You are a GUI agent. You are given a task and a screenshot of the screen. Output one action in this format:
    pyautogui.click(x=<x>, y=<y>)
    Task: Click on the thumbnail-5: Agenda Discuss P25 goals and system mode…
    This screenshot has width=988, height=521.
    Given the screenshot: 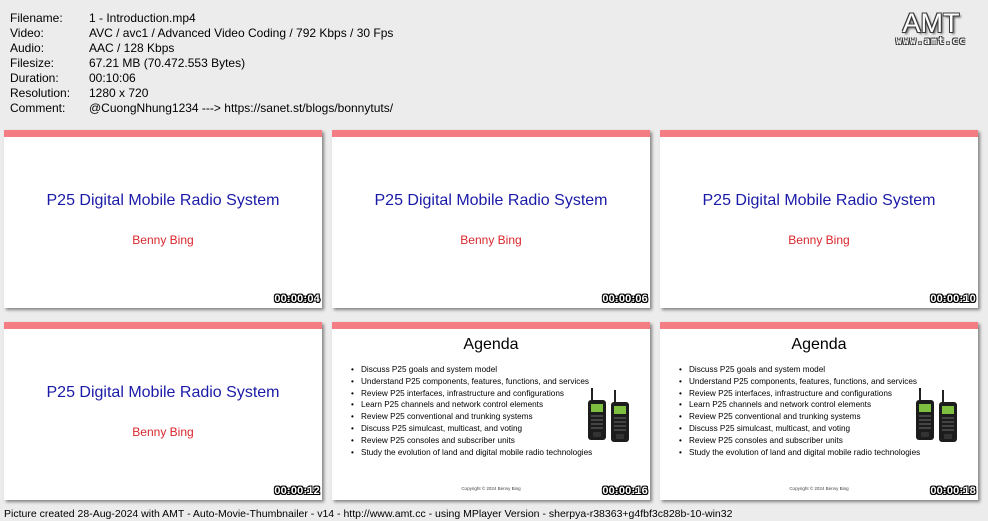 What is the action you would take?
    pyautogui.click(x=491, y=411)
    